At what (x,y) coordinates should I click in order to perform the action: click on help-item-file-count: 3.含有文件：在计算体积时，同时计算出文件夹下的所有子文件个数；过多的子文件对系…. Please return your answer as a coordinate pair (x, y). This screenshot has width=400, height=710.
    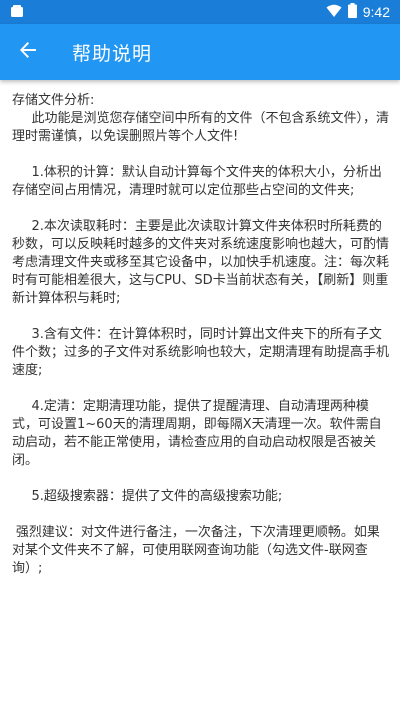
    Looking at the image, I should click on (201, 352).